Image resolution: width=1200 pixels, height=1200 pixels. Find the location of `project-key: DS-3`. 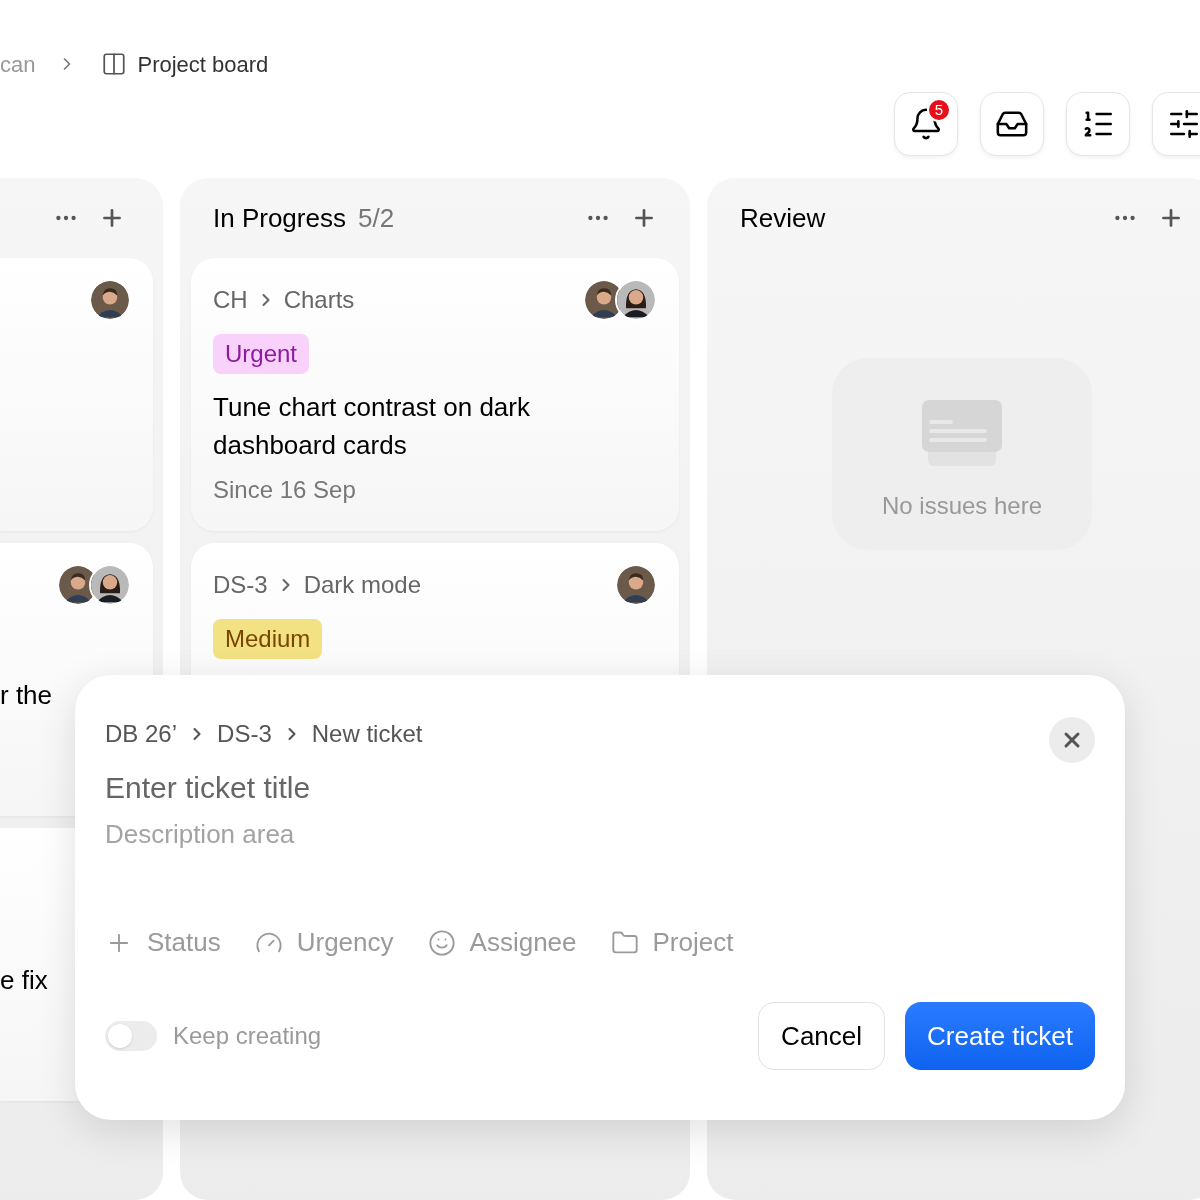

project-key: DS-3 is located at coordinates (240, 585).